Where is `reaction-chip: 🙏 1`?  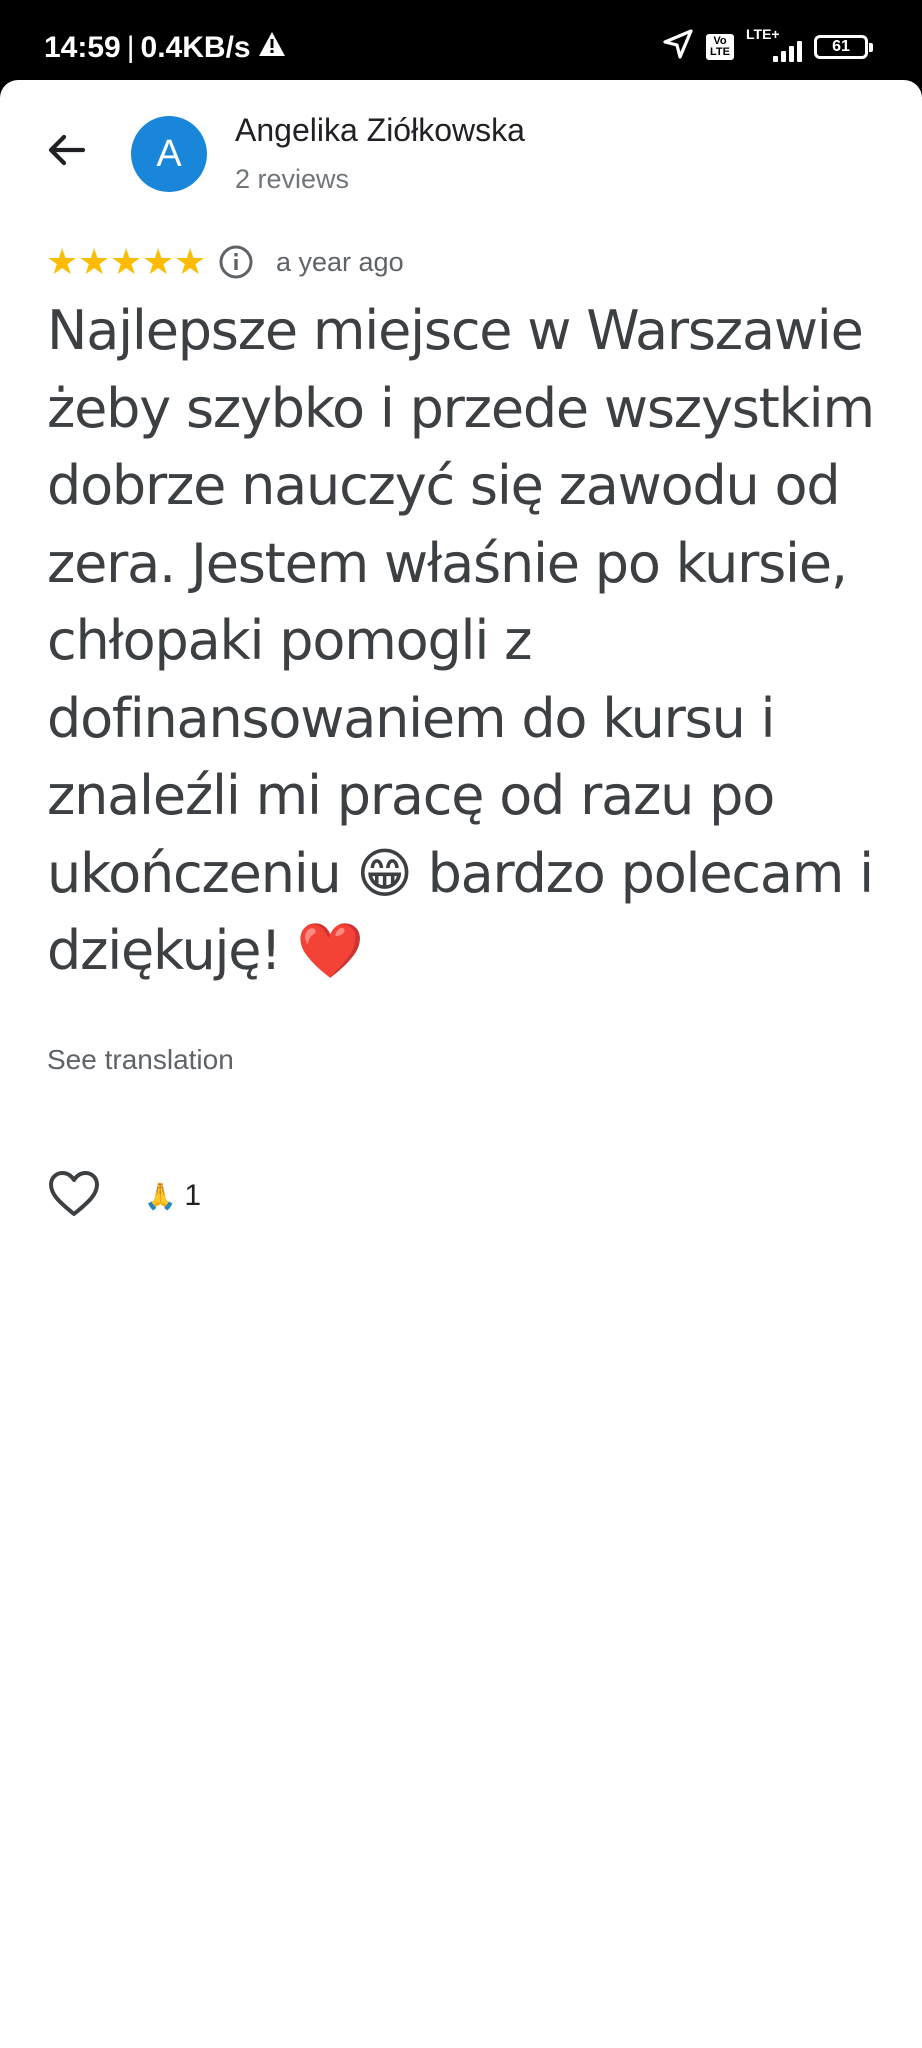 reaction-chip: 🙏 1 is located at coordinates (172, 1196).